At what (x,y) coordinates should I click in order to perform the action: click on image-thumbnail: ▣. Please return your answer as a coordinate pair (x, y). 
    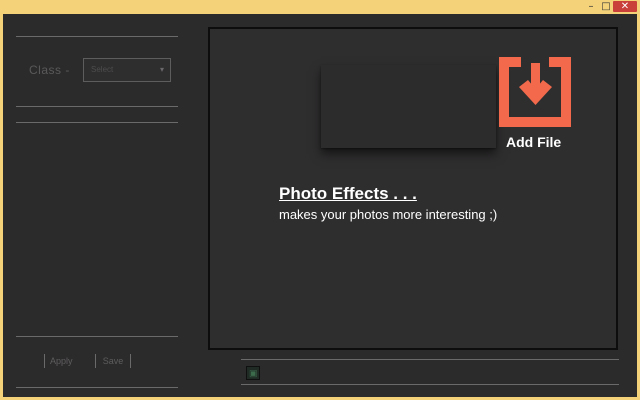
    Looking at the image, I should click on (253, 373).